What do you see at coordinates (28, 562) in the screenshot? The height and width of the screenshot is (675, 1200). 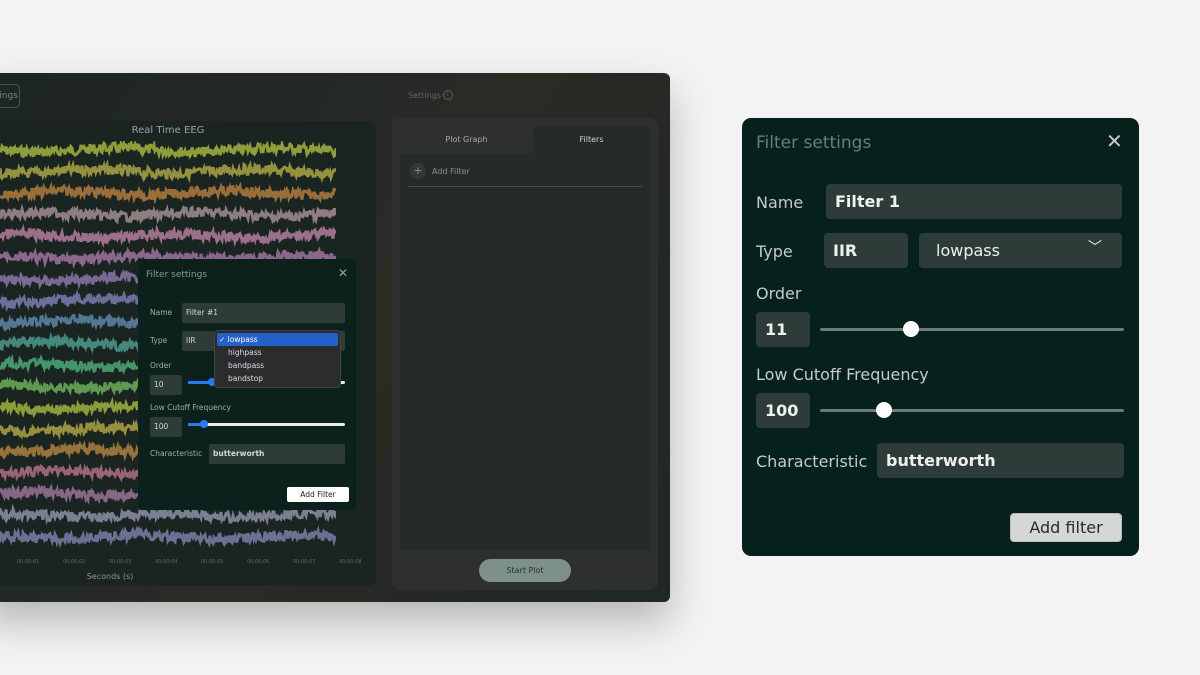 I see `x-tick-label: 00:00:01` at bounding box center [28, 562].